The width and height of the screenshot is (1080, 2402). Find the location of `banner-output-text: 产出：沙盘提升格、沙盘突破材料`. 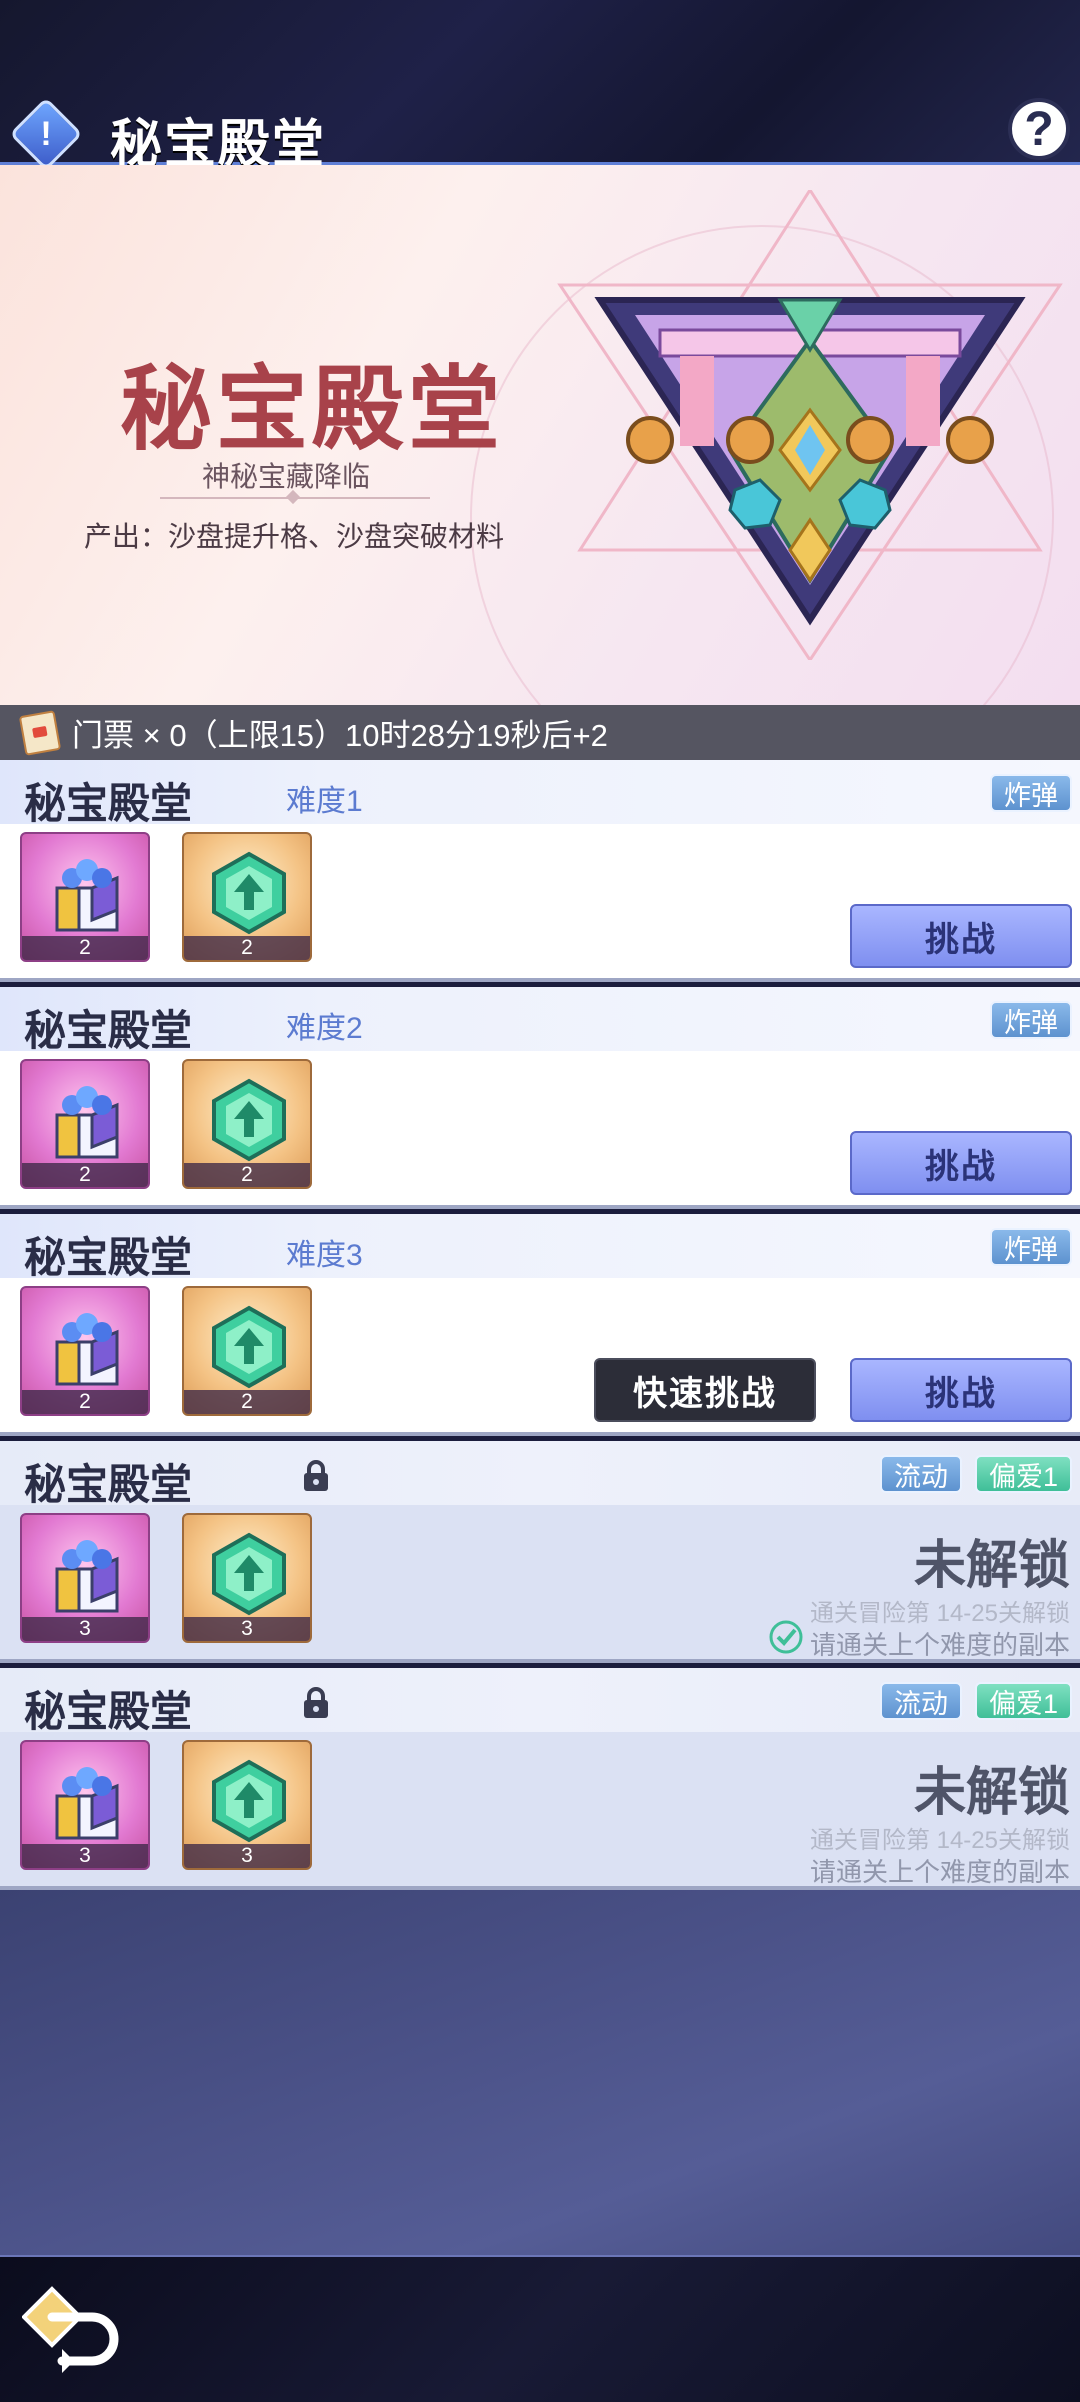

banner-output-text: 产出：沙盘提升格、沙盘突破材料 is located at coordinates (294, 536).